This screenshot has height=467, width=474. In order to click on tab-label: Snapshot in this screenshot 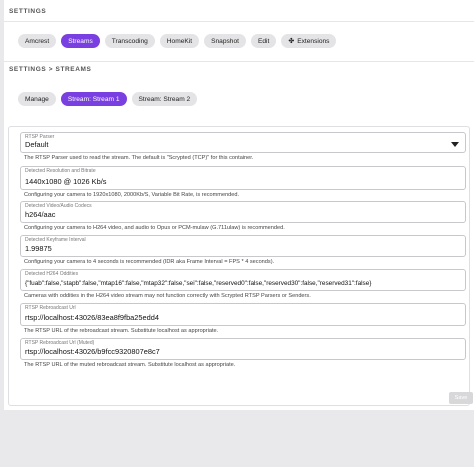, I will do `click(225, 41)`.